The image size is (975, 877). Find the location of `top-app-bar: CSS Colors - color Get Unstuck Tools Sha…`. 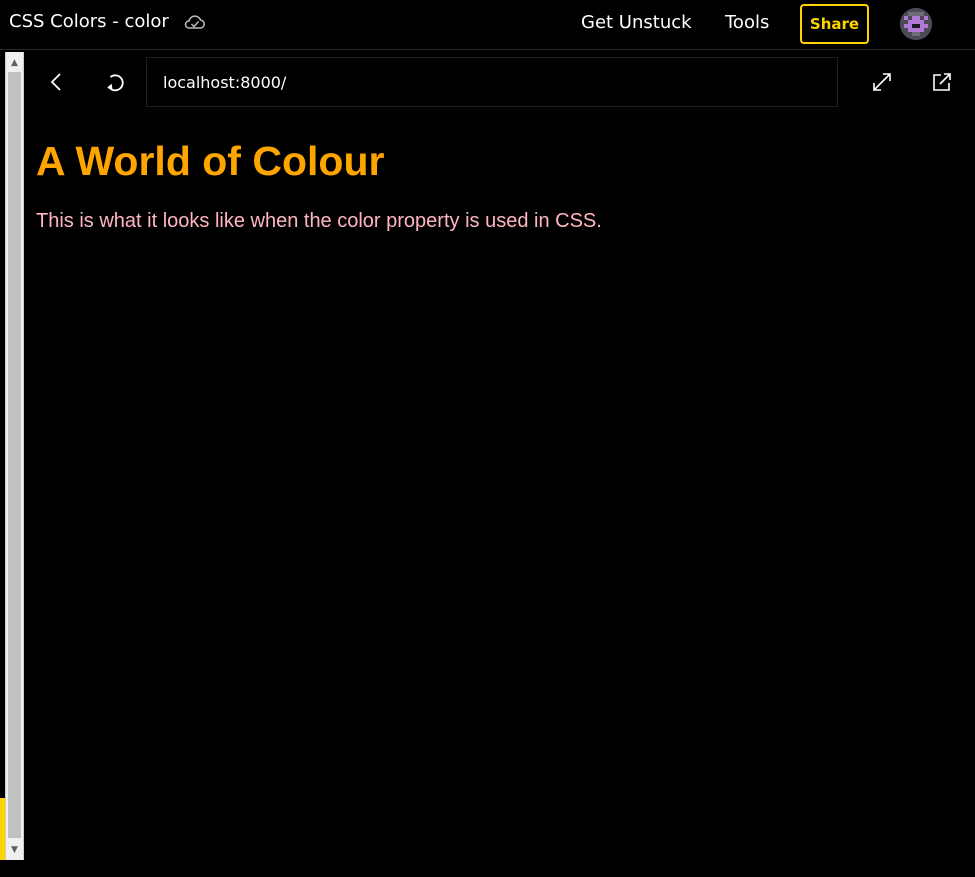

top-app-bar: CSS Colors - color Get Unstuck Tools Sha… is located at coordinates (487, 25).